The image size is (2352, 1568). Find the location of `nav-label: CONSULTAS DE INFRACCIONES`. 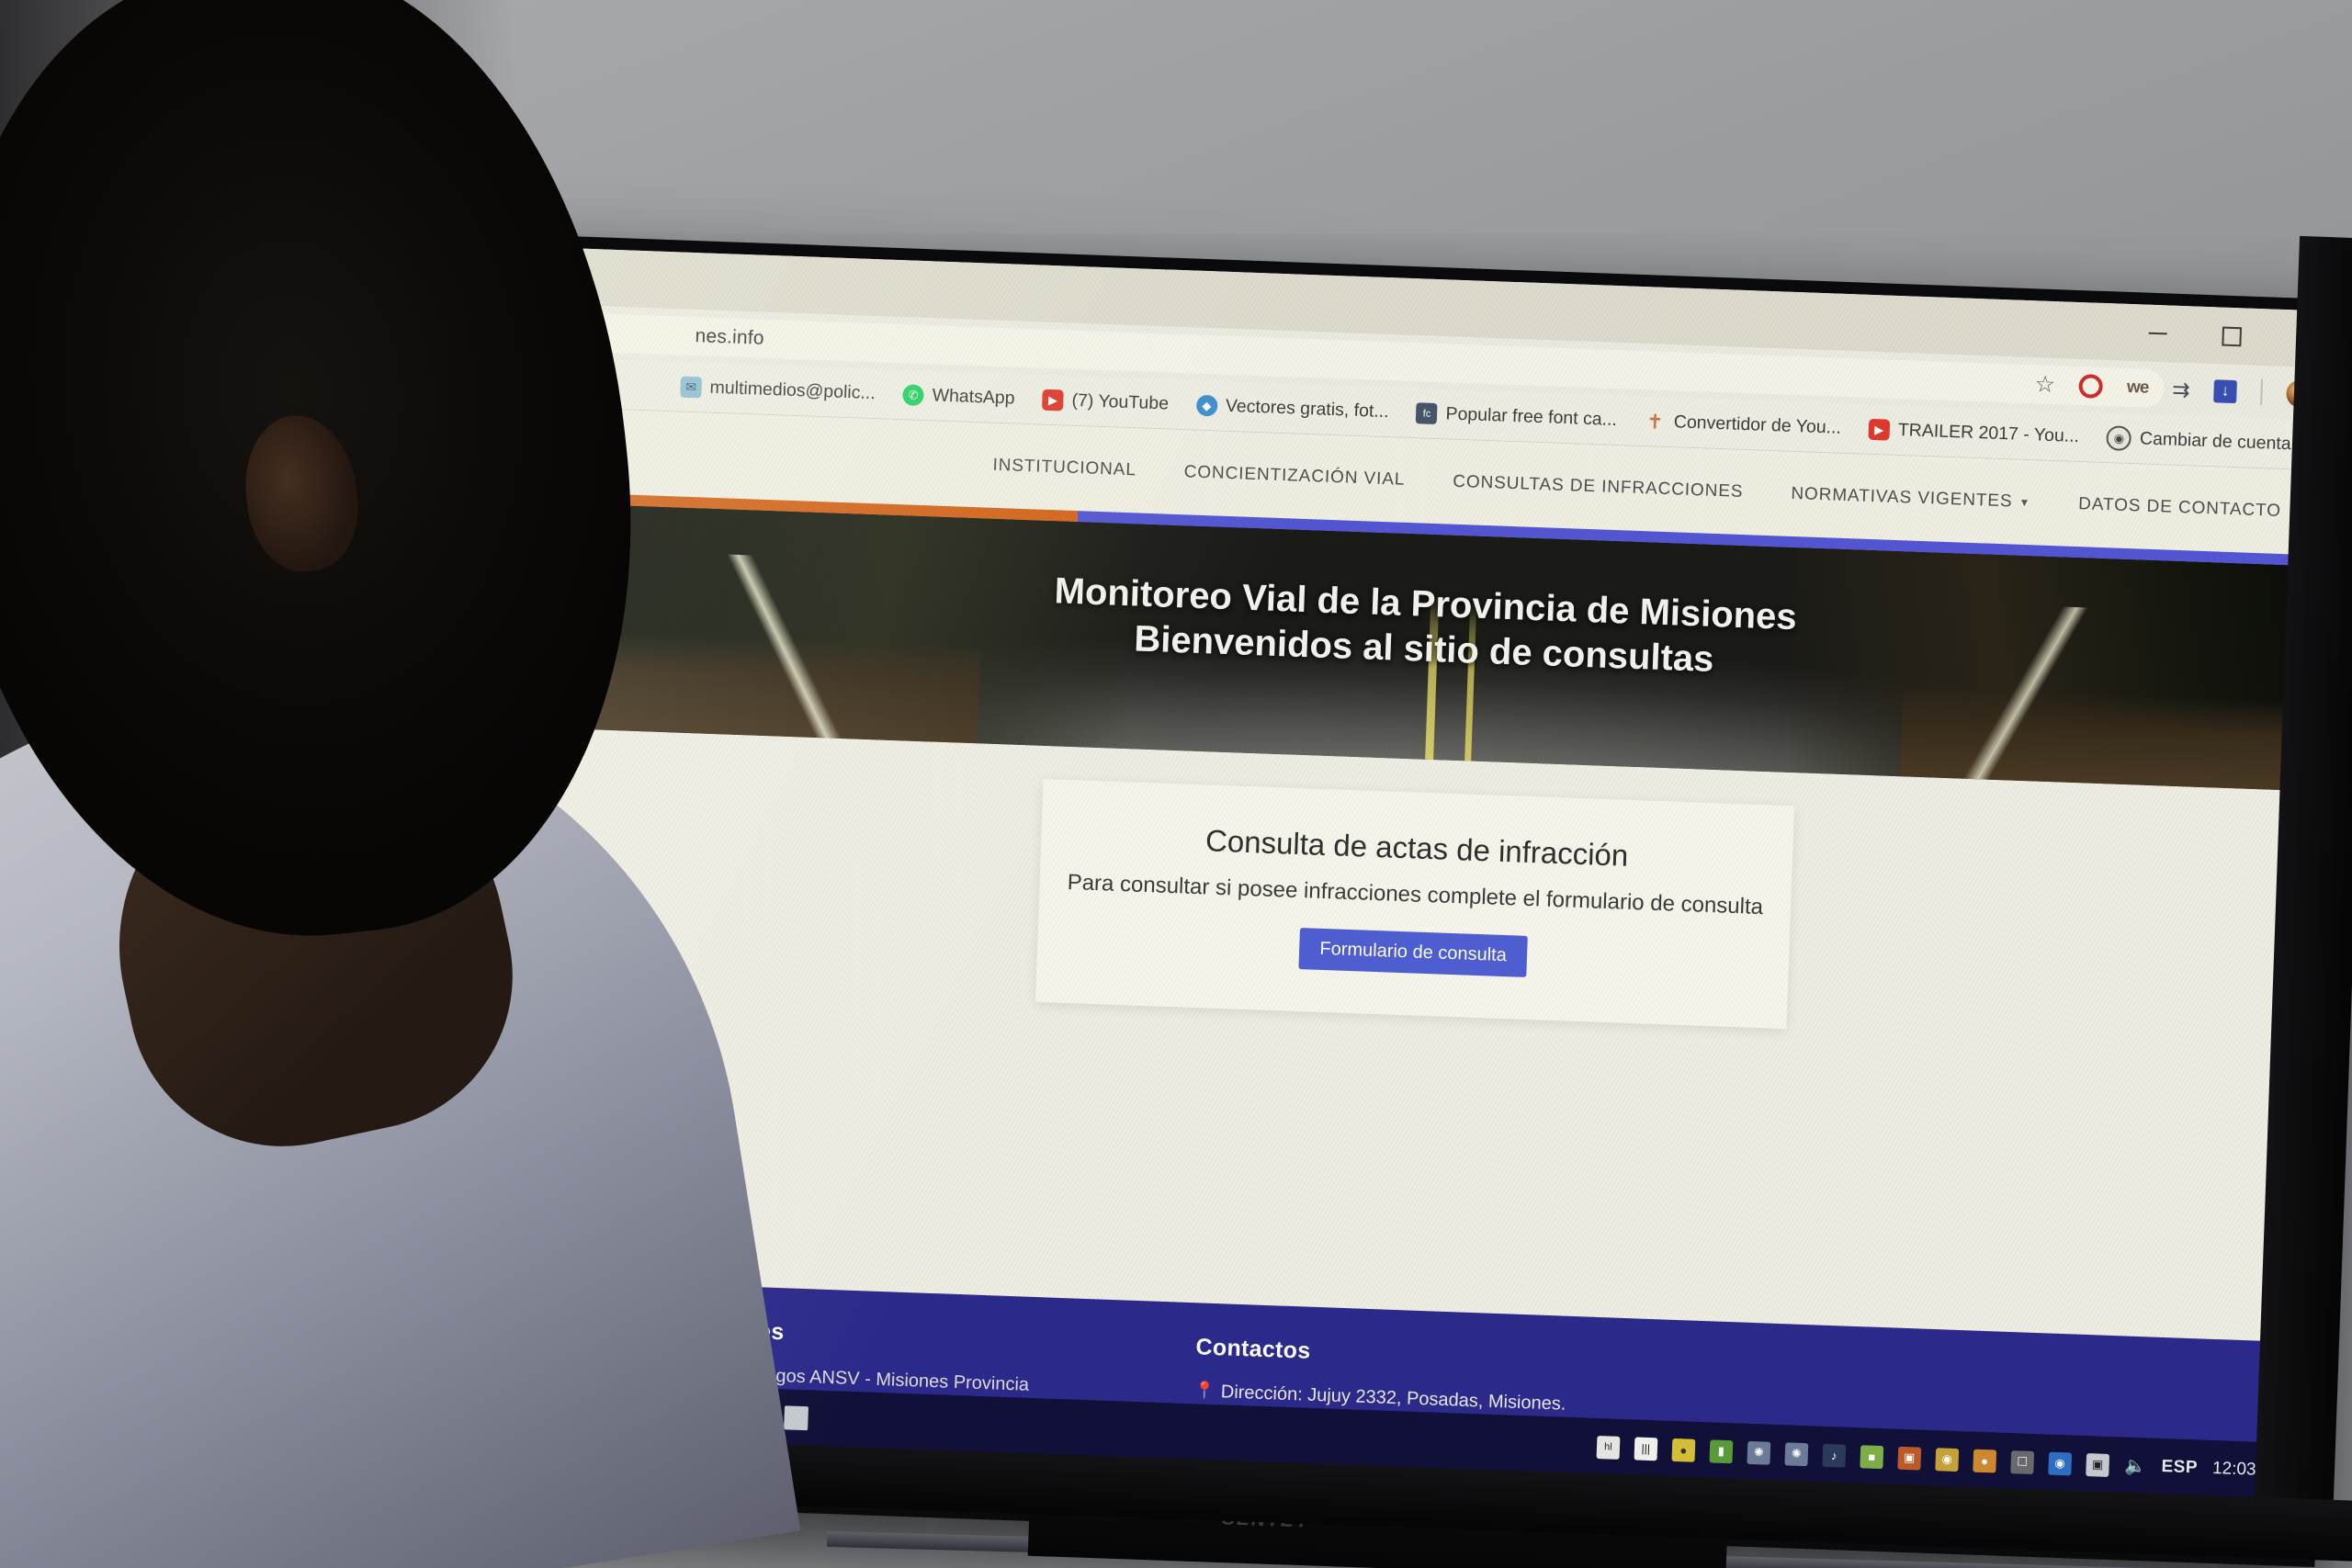

nav-label: CONSULTAS DE INFRACCIONES is located at coordinates (1598, 486).